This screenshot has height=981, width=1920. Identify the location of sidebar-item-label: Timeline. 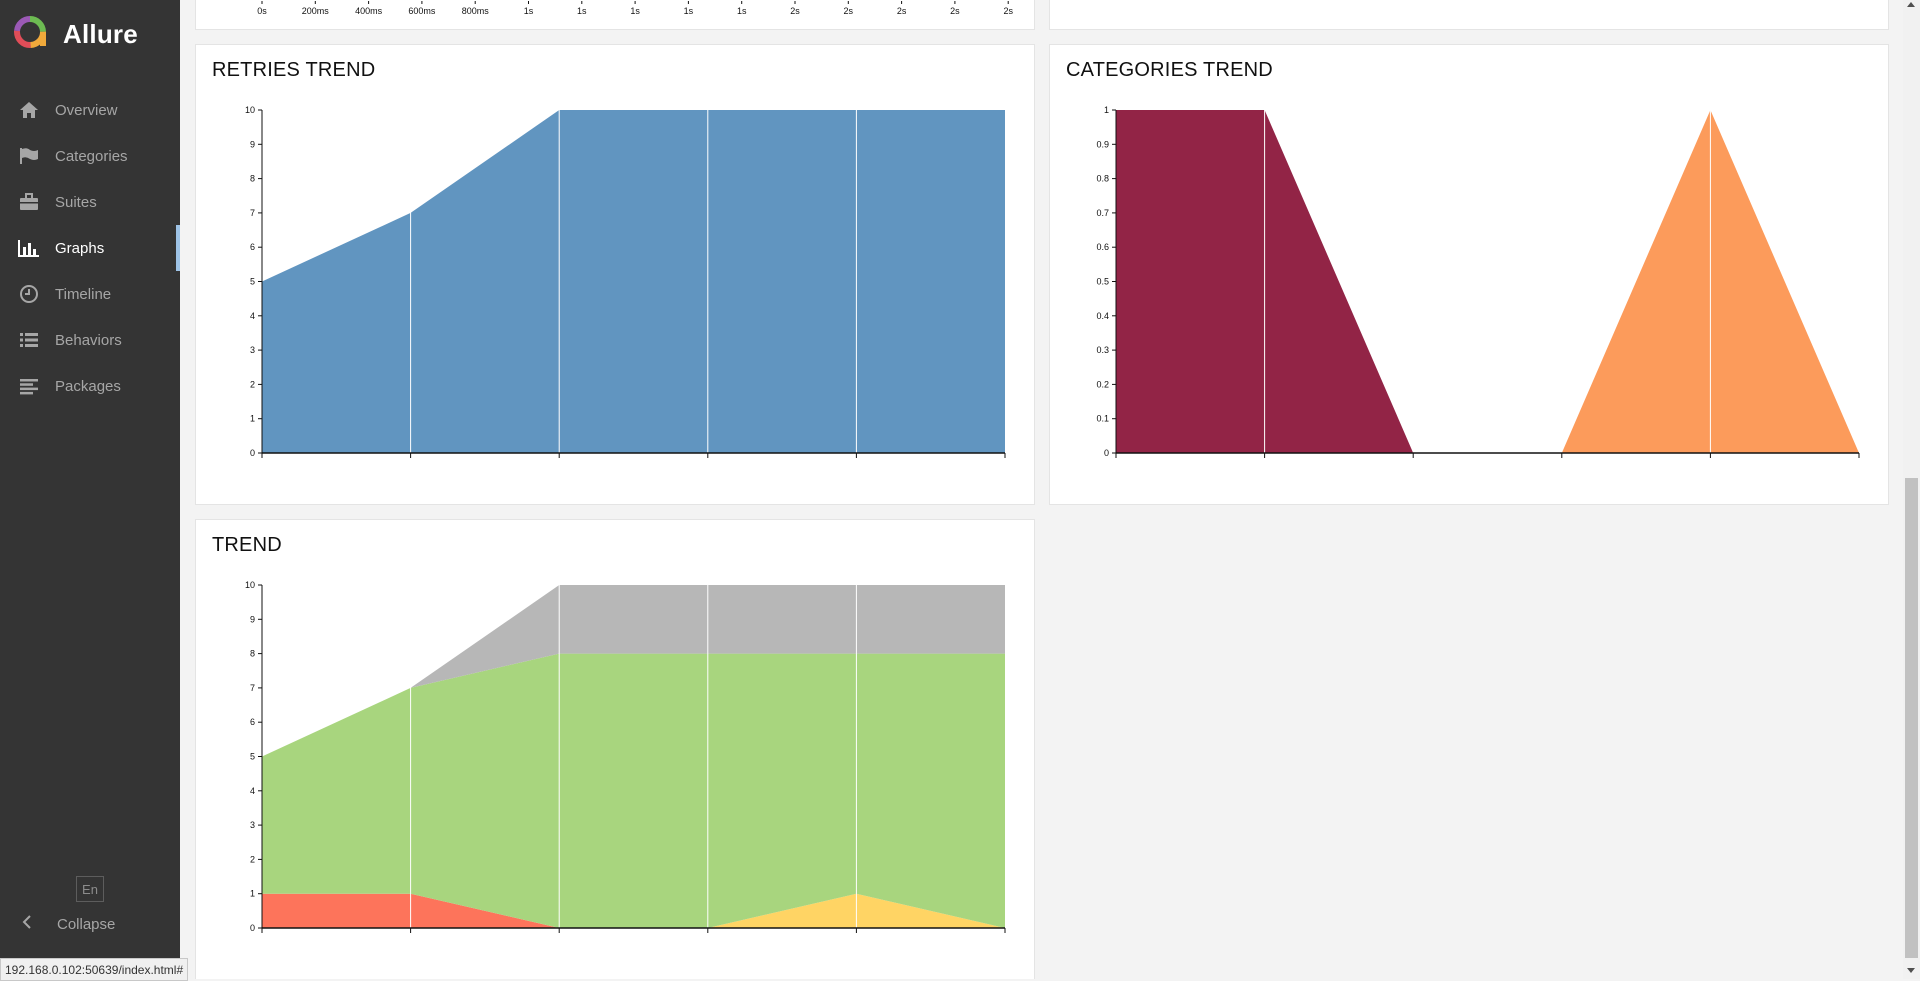
(83, 294).